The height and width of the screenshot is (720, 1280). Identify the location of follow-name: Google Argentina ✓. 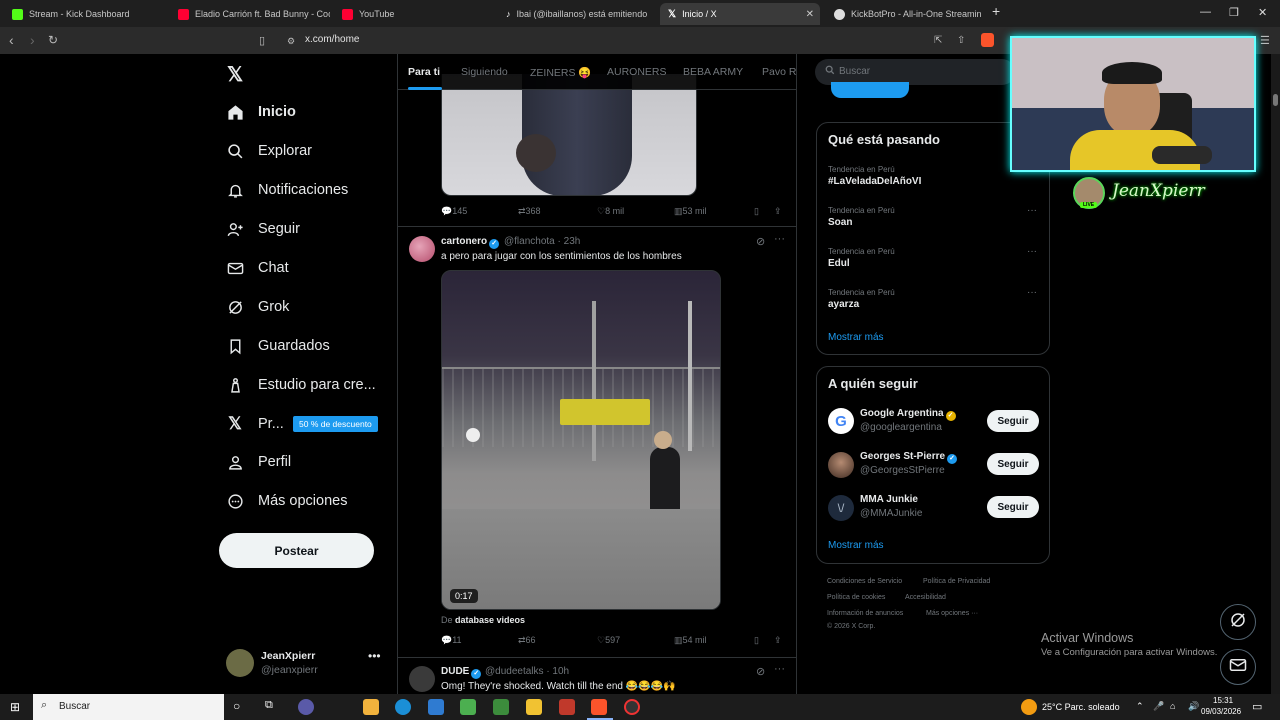
(908, 414).